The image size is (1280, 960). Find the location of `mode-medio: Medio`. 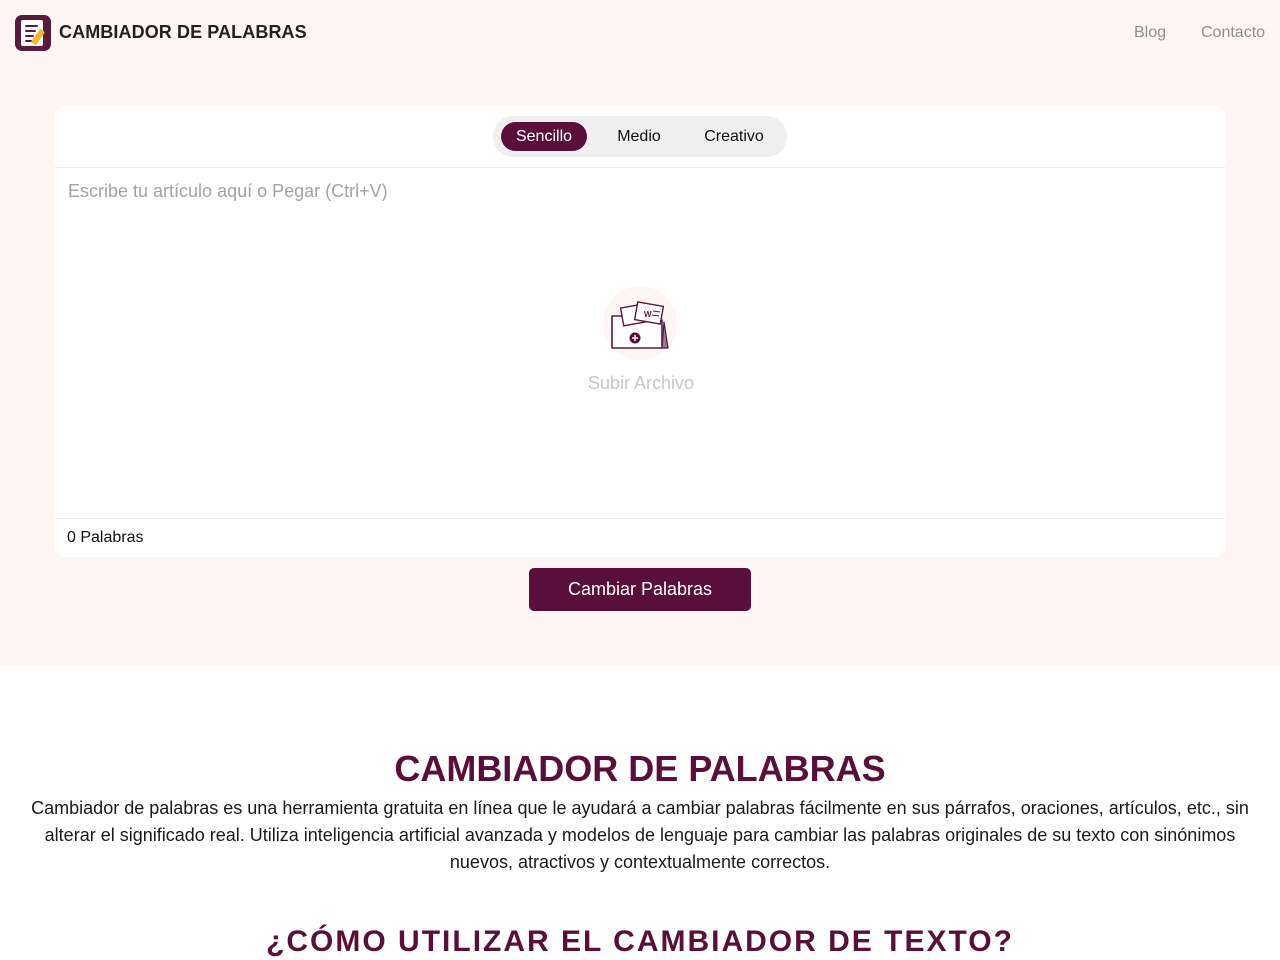

mode-medio: Medio is located at coordinates (639, 136).